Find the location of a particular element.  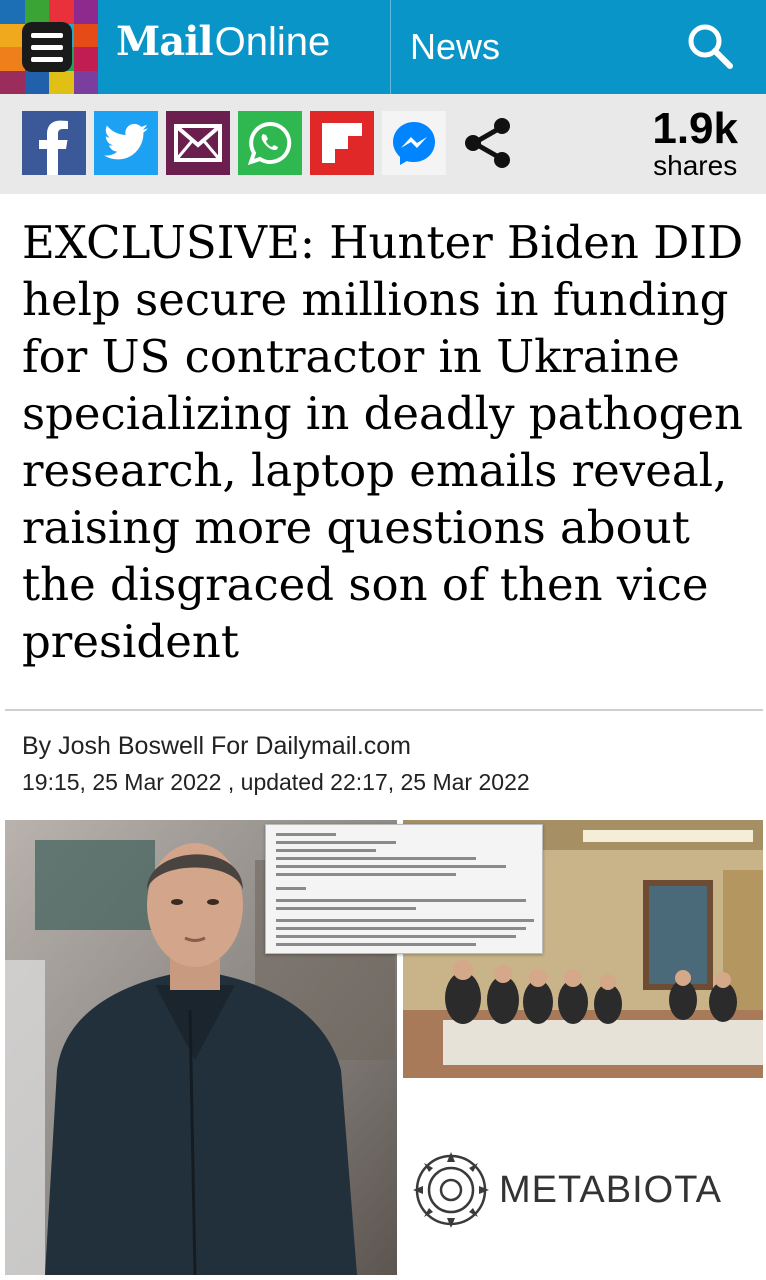

section-label-news: News is located at coordinates (455, 47).